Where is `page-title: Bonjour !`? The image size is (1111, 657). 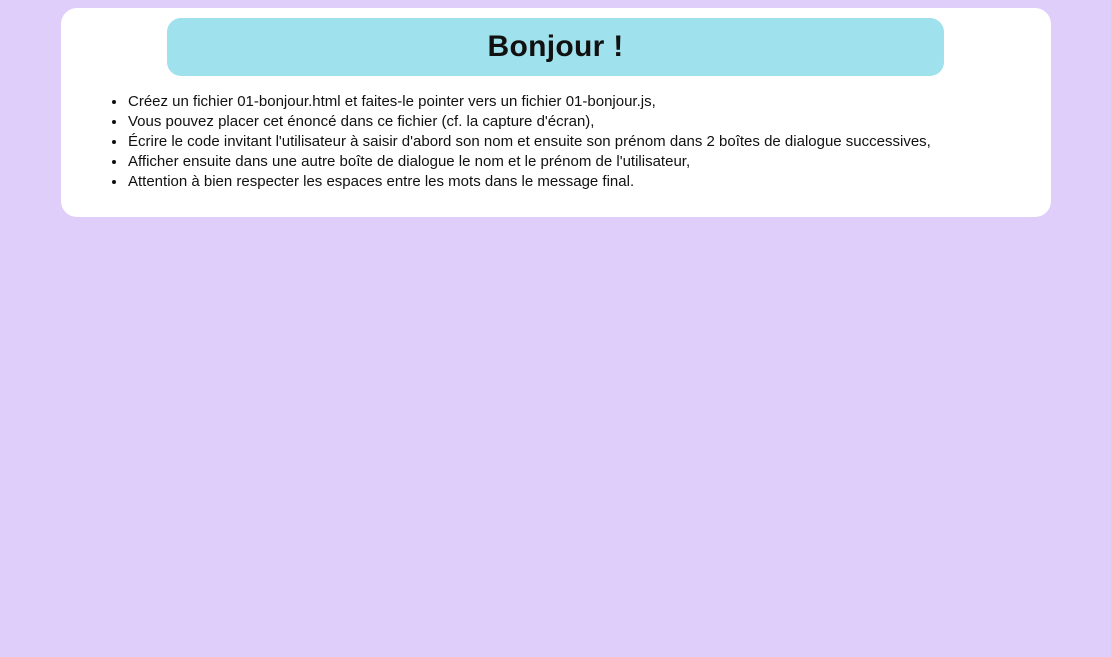 page-title: Bonjour ! is located at coordinates (555, 46).